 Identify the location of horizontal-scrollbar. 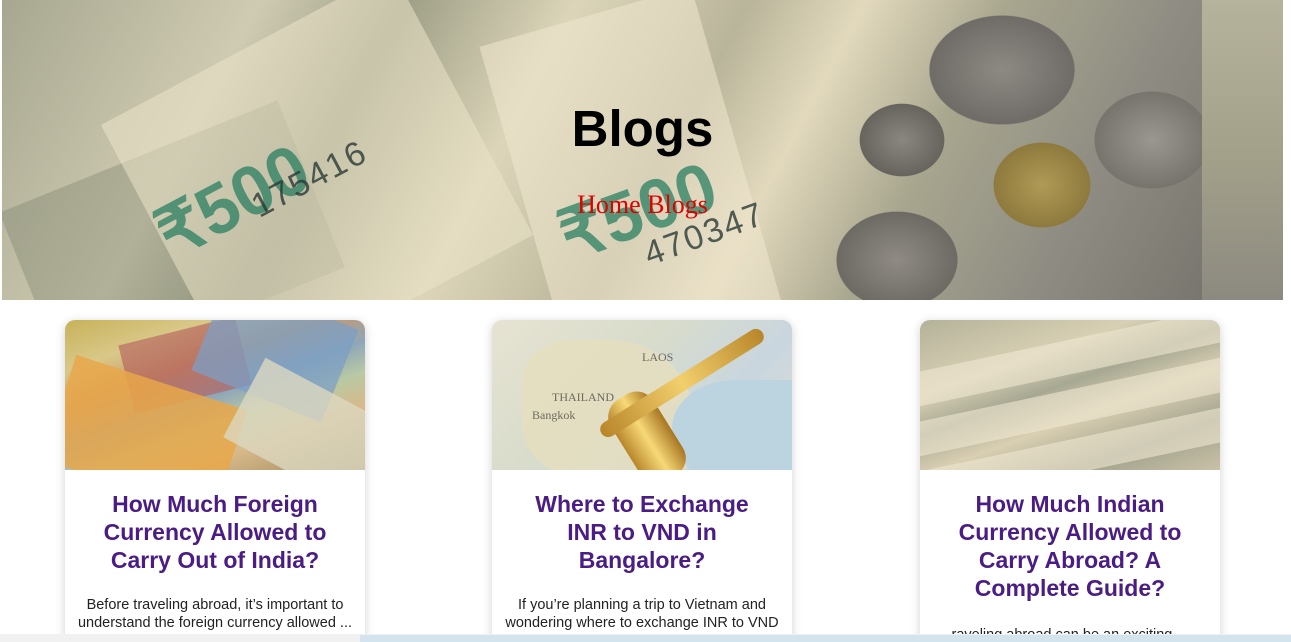
(645, 638).